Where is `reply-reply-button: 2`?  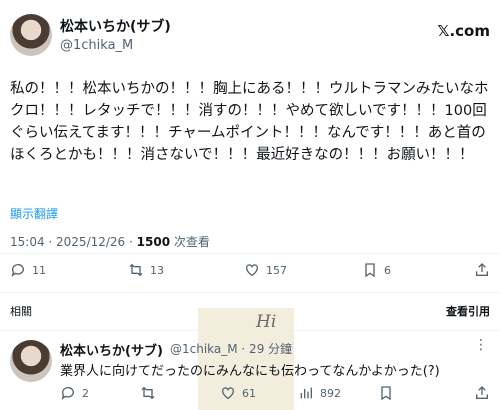 reply-reply-button: 2 is located at coordinates (74, 393).